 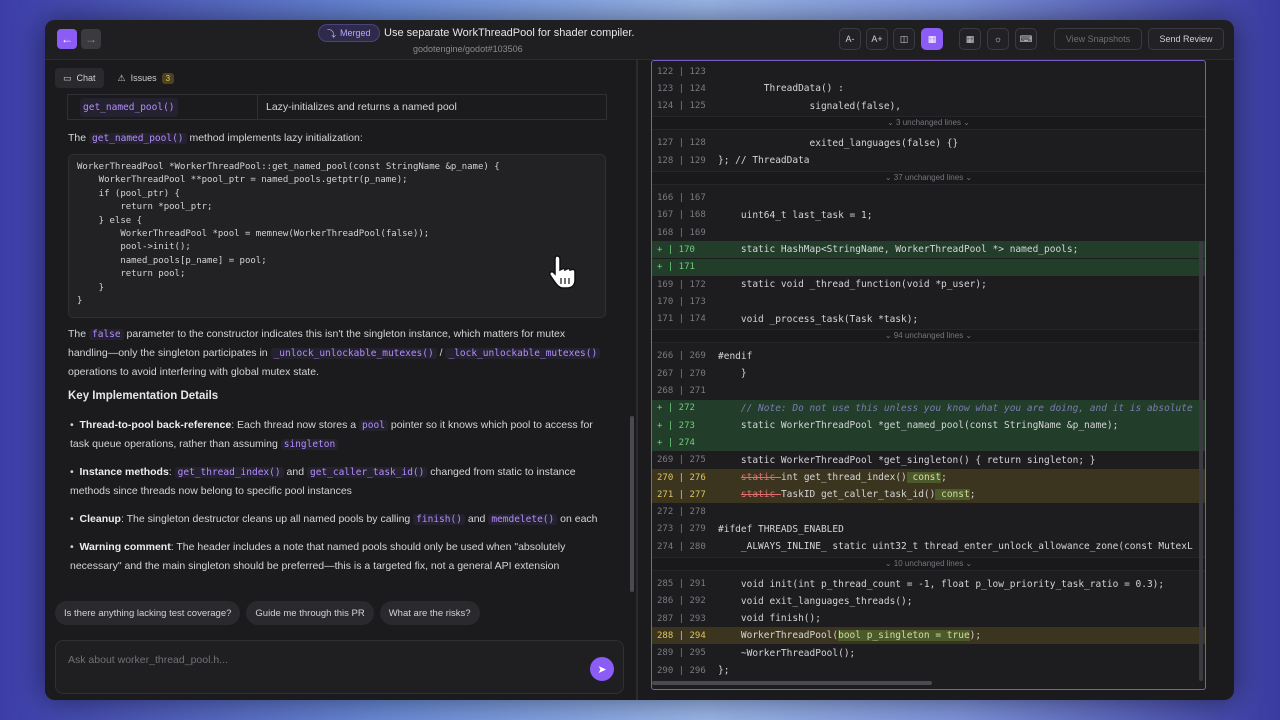 I want to click on diff-line: 127 | 128 exited_languages(false) {}, so click(x=928, y=143).